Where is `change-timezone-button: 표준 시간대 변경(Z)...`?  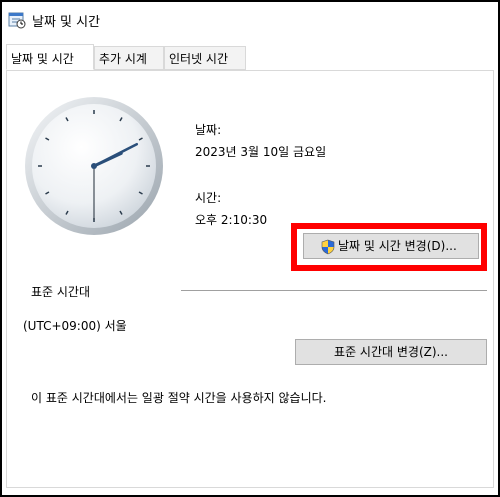 change-timezone-button: 표준 시간대 변경(Z)... is located at coordinates (391, 352).